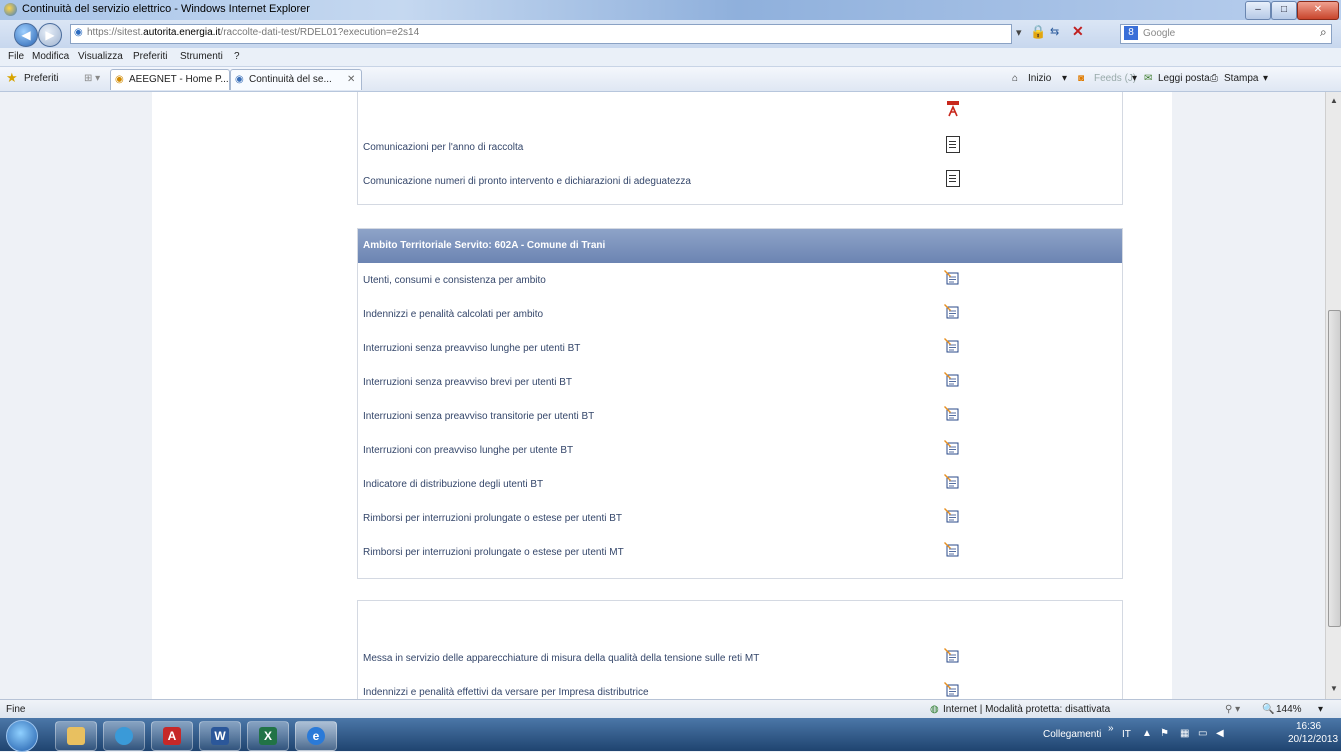  What do you see at coordinates (16, 56) in the screenshot?
I see `menu-file: File` at bounding box center [16, 56].